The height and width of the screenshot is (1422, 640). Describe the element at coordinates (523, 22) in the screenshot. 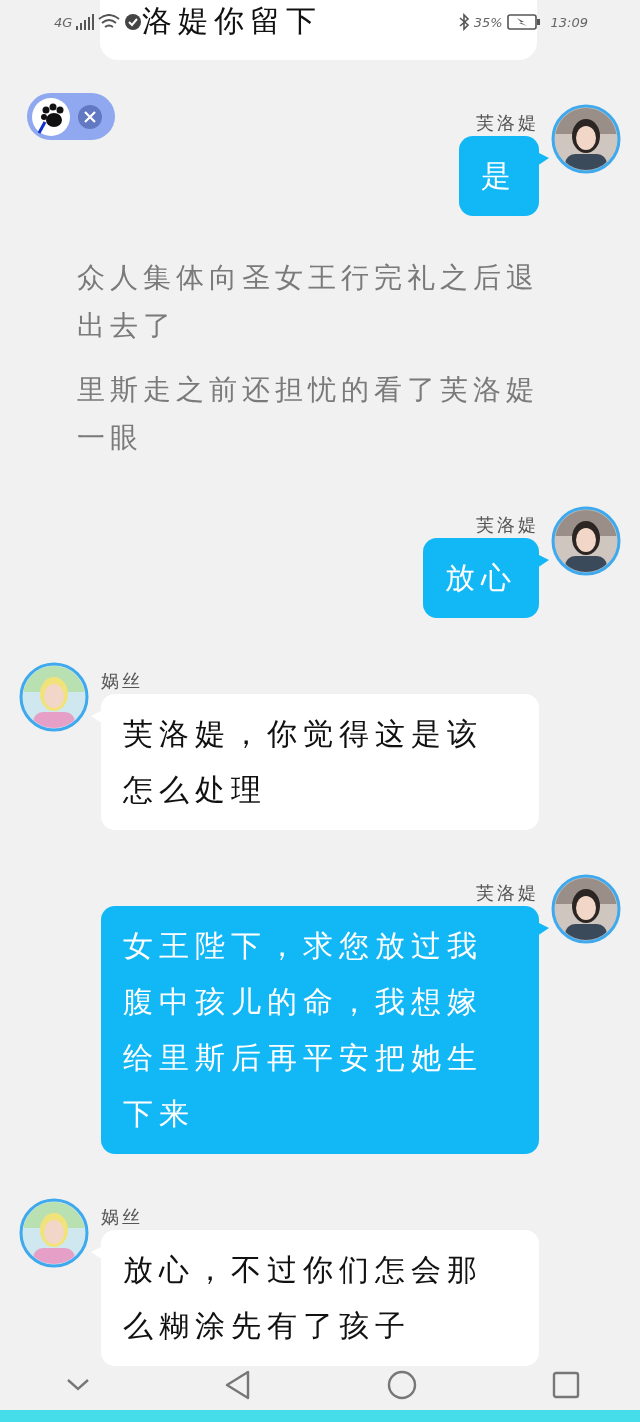

I see `battery-charging-icon` at that location.